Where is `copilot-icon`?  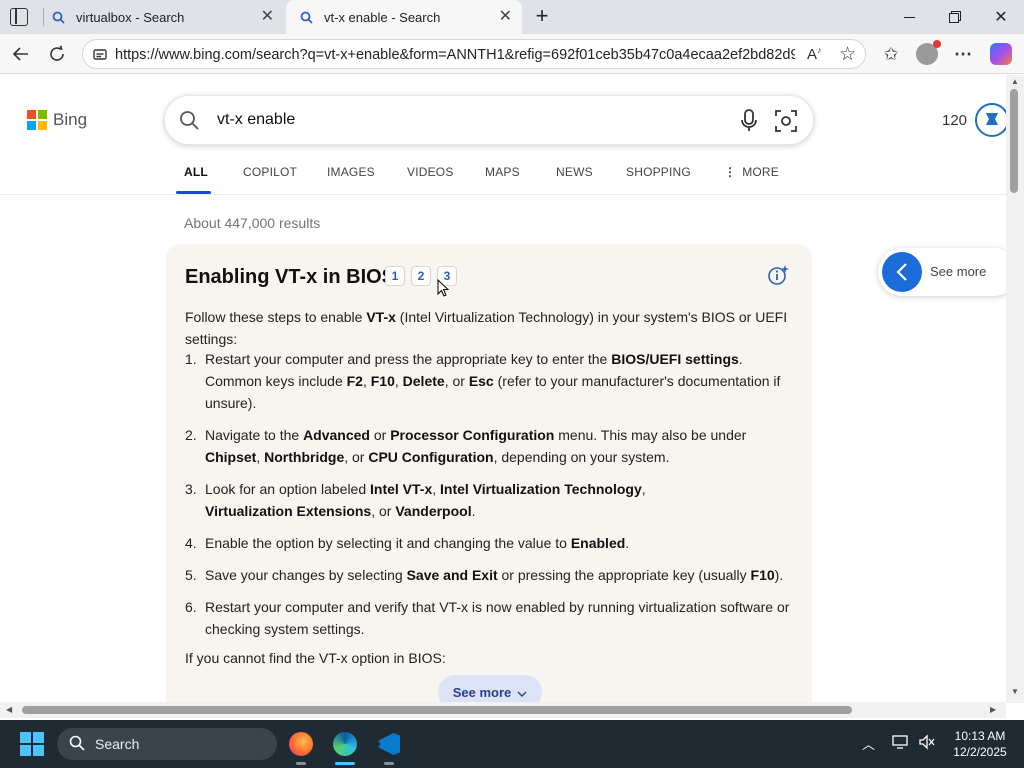 copilot-icon is located at coordinates (1001, 54).